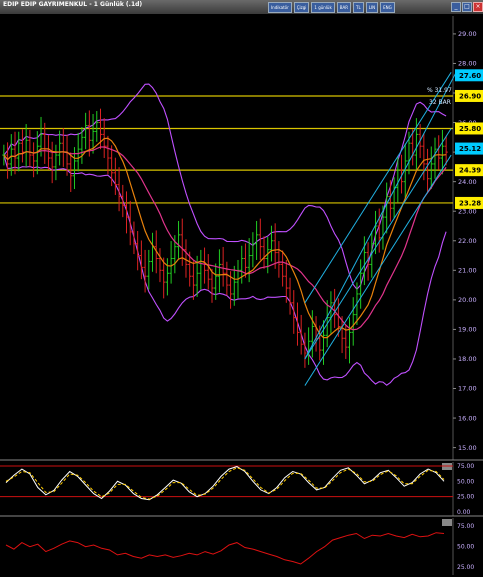 The image size is (483, 577). I want to click on oscillator-tick-label: 25.00, so click(465, 497).